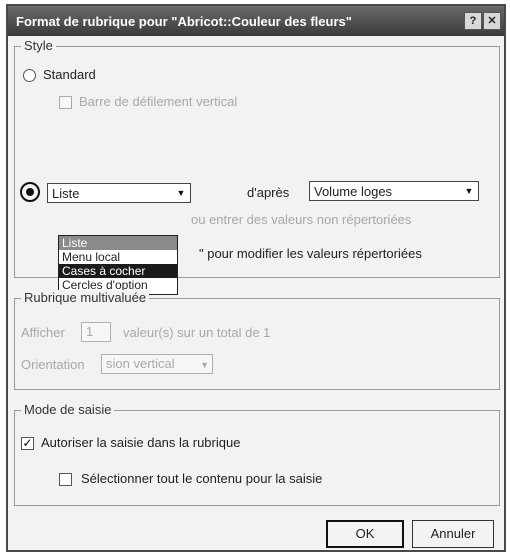 The width and height of the screenshot is (510, 555). Describe the element at coordinates (141, 442) in the screenshot. I see `allow-entry-label: Autoriser la saisie dans la rubrique` at that location.